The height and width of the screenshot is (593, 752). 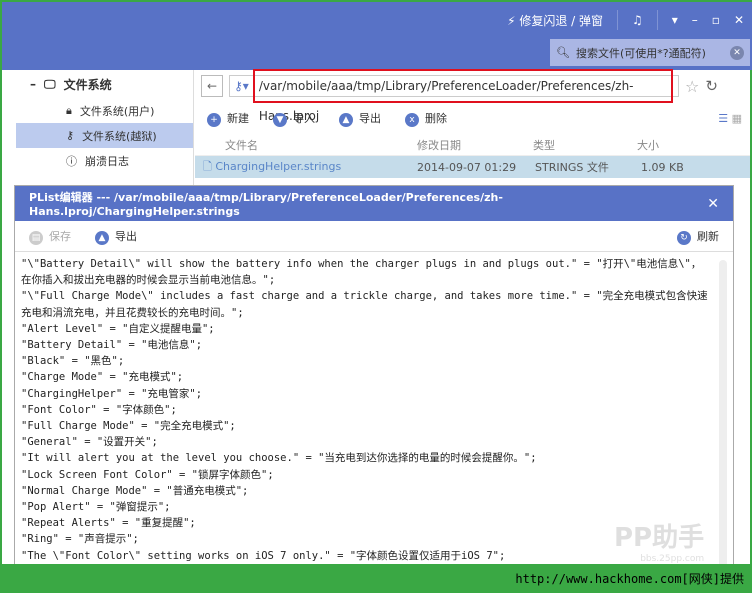 I want to click on music-icon: ♫, so click(x=637, y=20).